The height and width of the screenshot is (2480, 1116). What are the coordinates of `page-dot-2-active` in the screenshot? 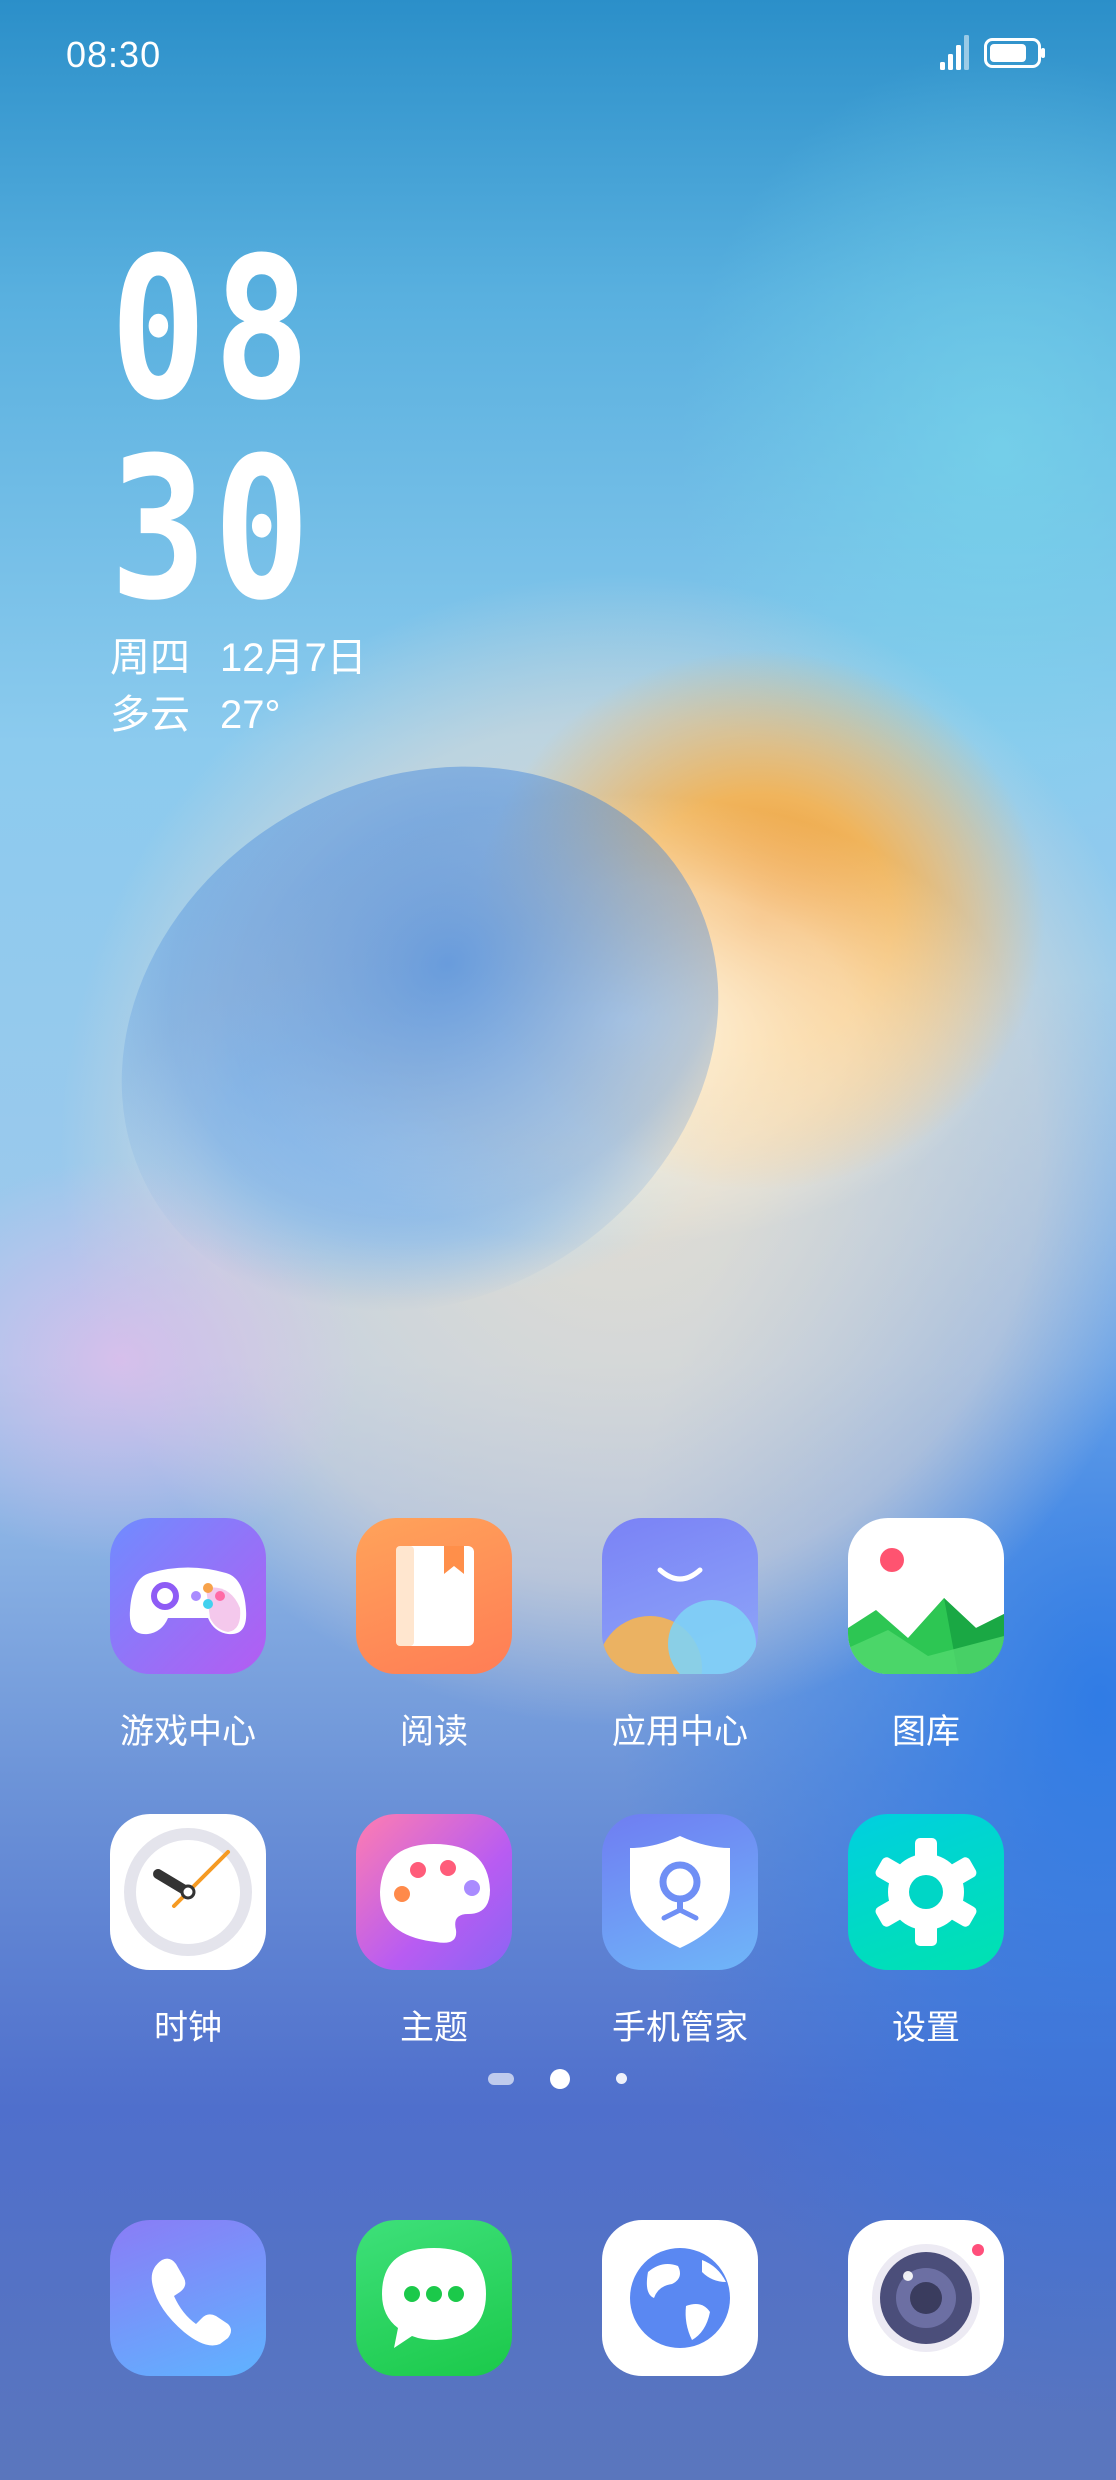 It's located at (560, 2079).